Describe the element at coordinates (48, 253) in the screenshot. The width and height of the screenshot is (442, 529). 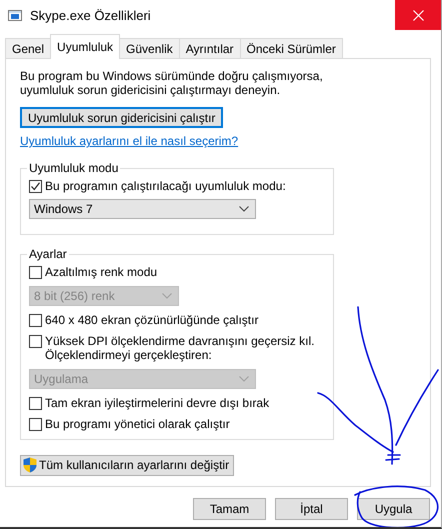
I see `group-title: Ayarlar` at that location.